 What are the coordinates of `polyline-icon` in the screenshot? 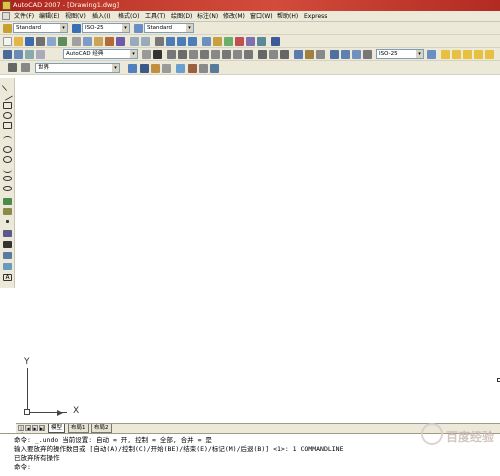 It's located at (7, 105).